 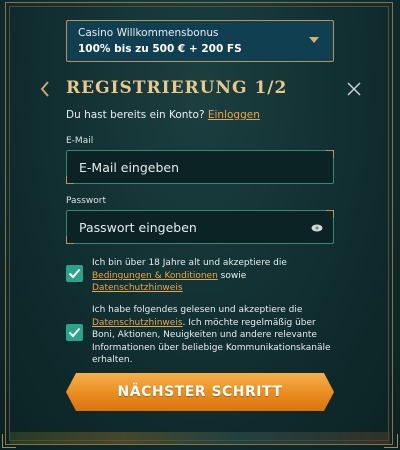 I want to click on chevron-down-icon, so click(x=314, y=40).